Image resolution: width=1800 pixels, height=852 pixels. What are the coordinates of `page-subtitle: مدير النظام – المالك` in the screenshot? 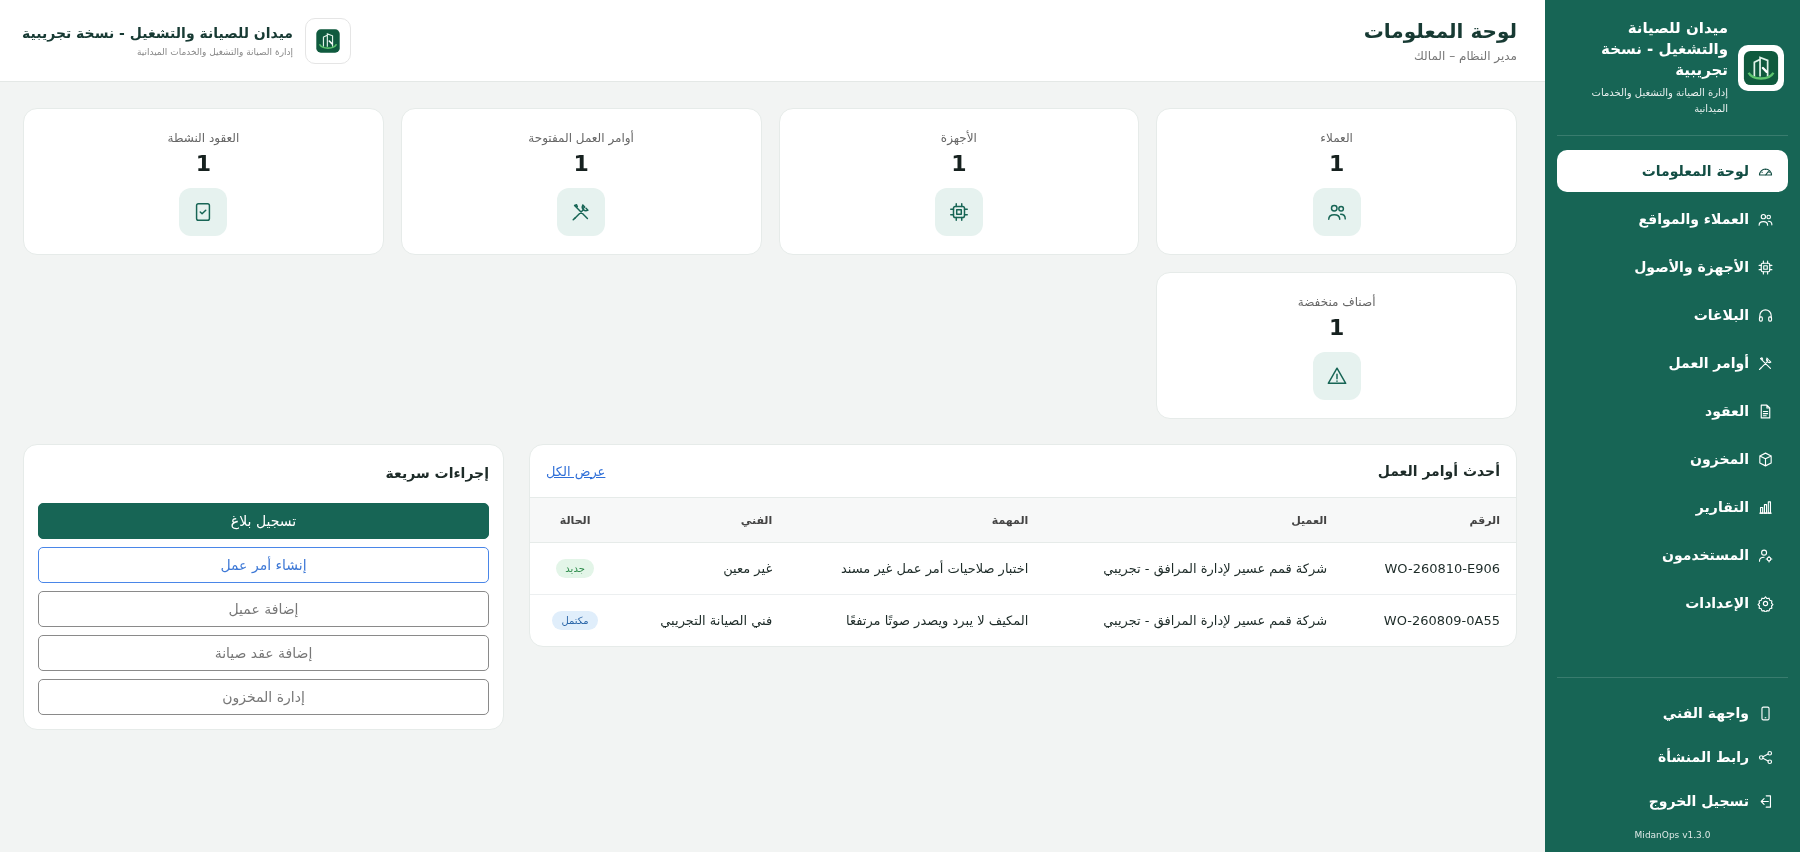 It's located at (1464, 55).